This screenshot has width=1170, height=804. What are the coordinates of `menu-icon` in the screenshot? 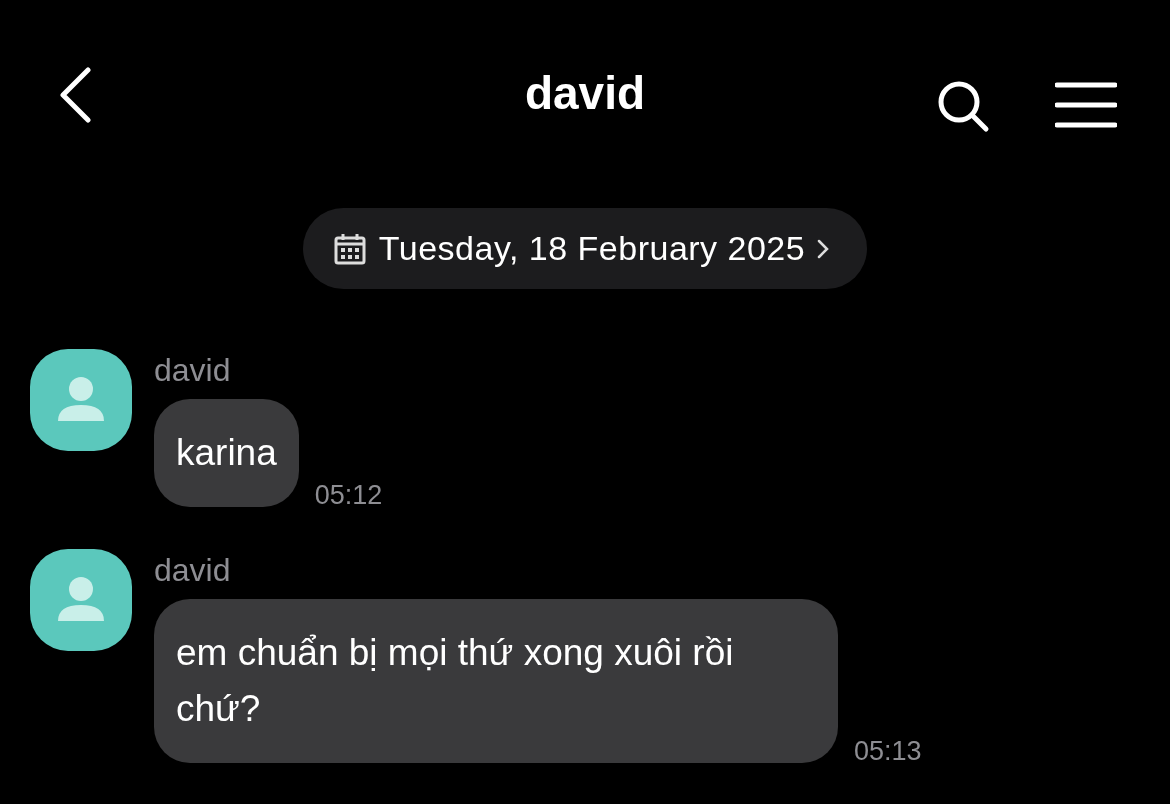 It's located at (1086, 105).